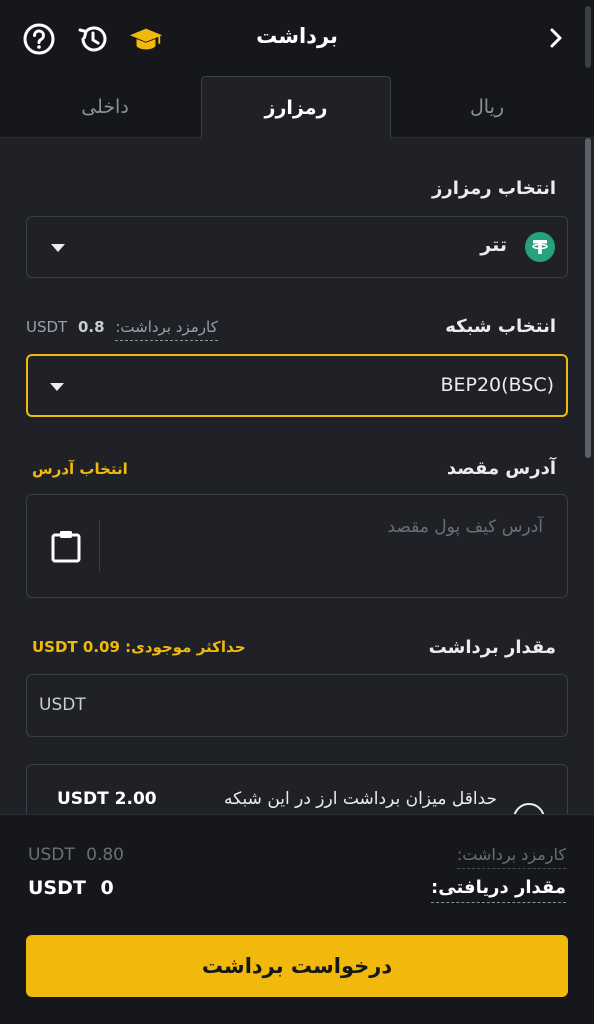  What do you see at coordinates (360, 799) in the screenshot?
I see `min-withdraw-text: حداقل میزان برداشت ارز در این شبکه` at bounding box center [360, 799].